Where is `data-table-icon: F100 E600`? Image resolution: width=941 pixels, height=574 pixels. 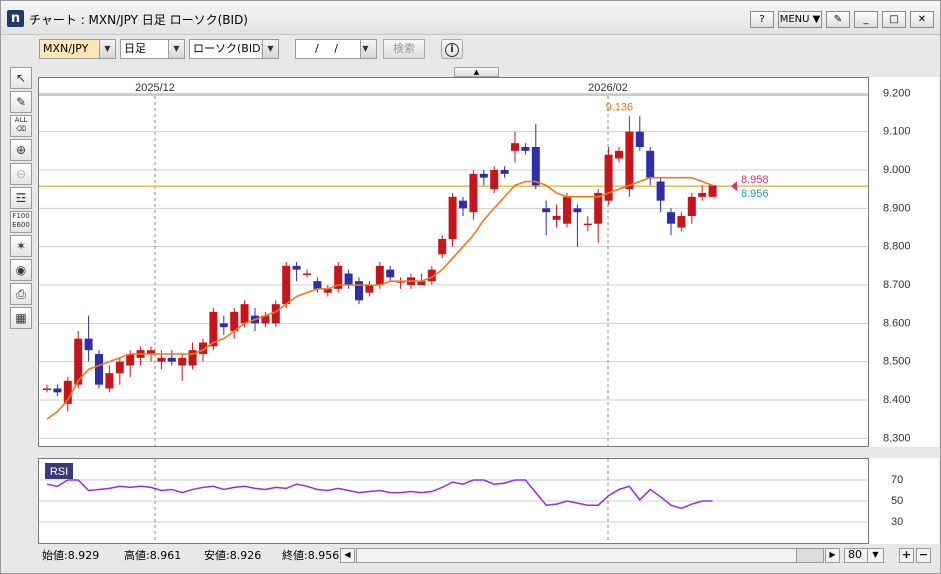
data-table-icon: F100 E600 is located at coordinates (21, 222).